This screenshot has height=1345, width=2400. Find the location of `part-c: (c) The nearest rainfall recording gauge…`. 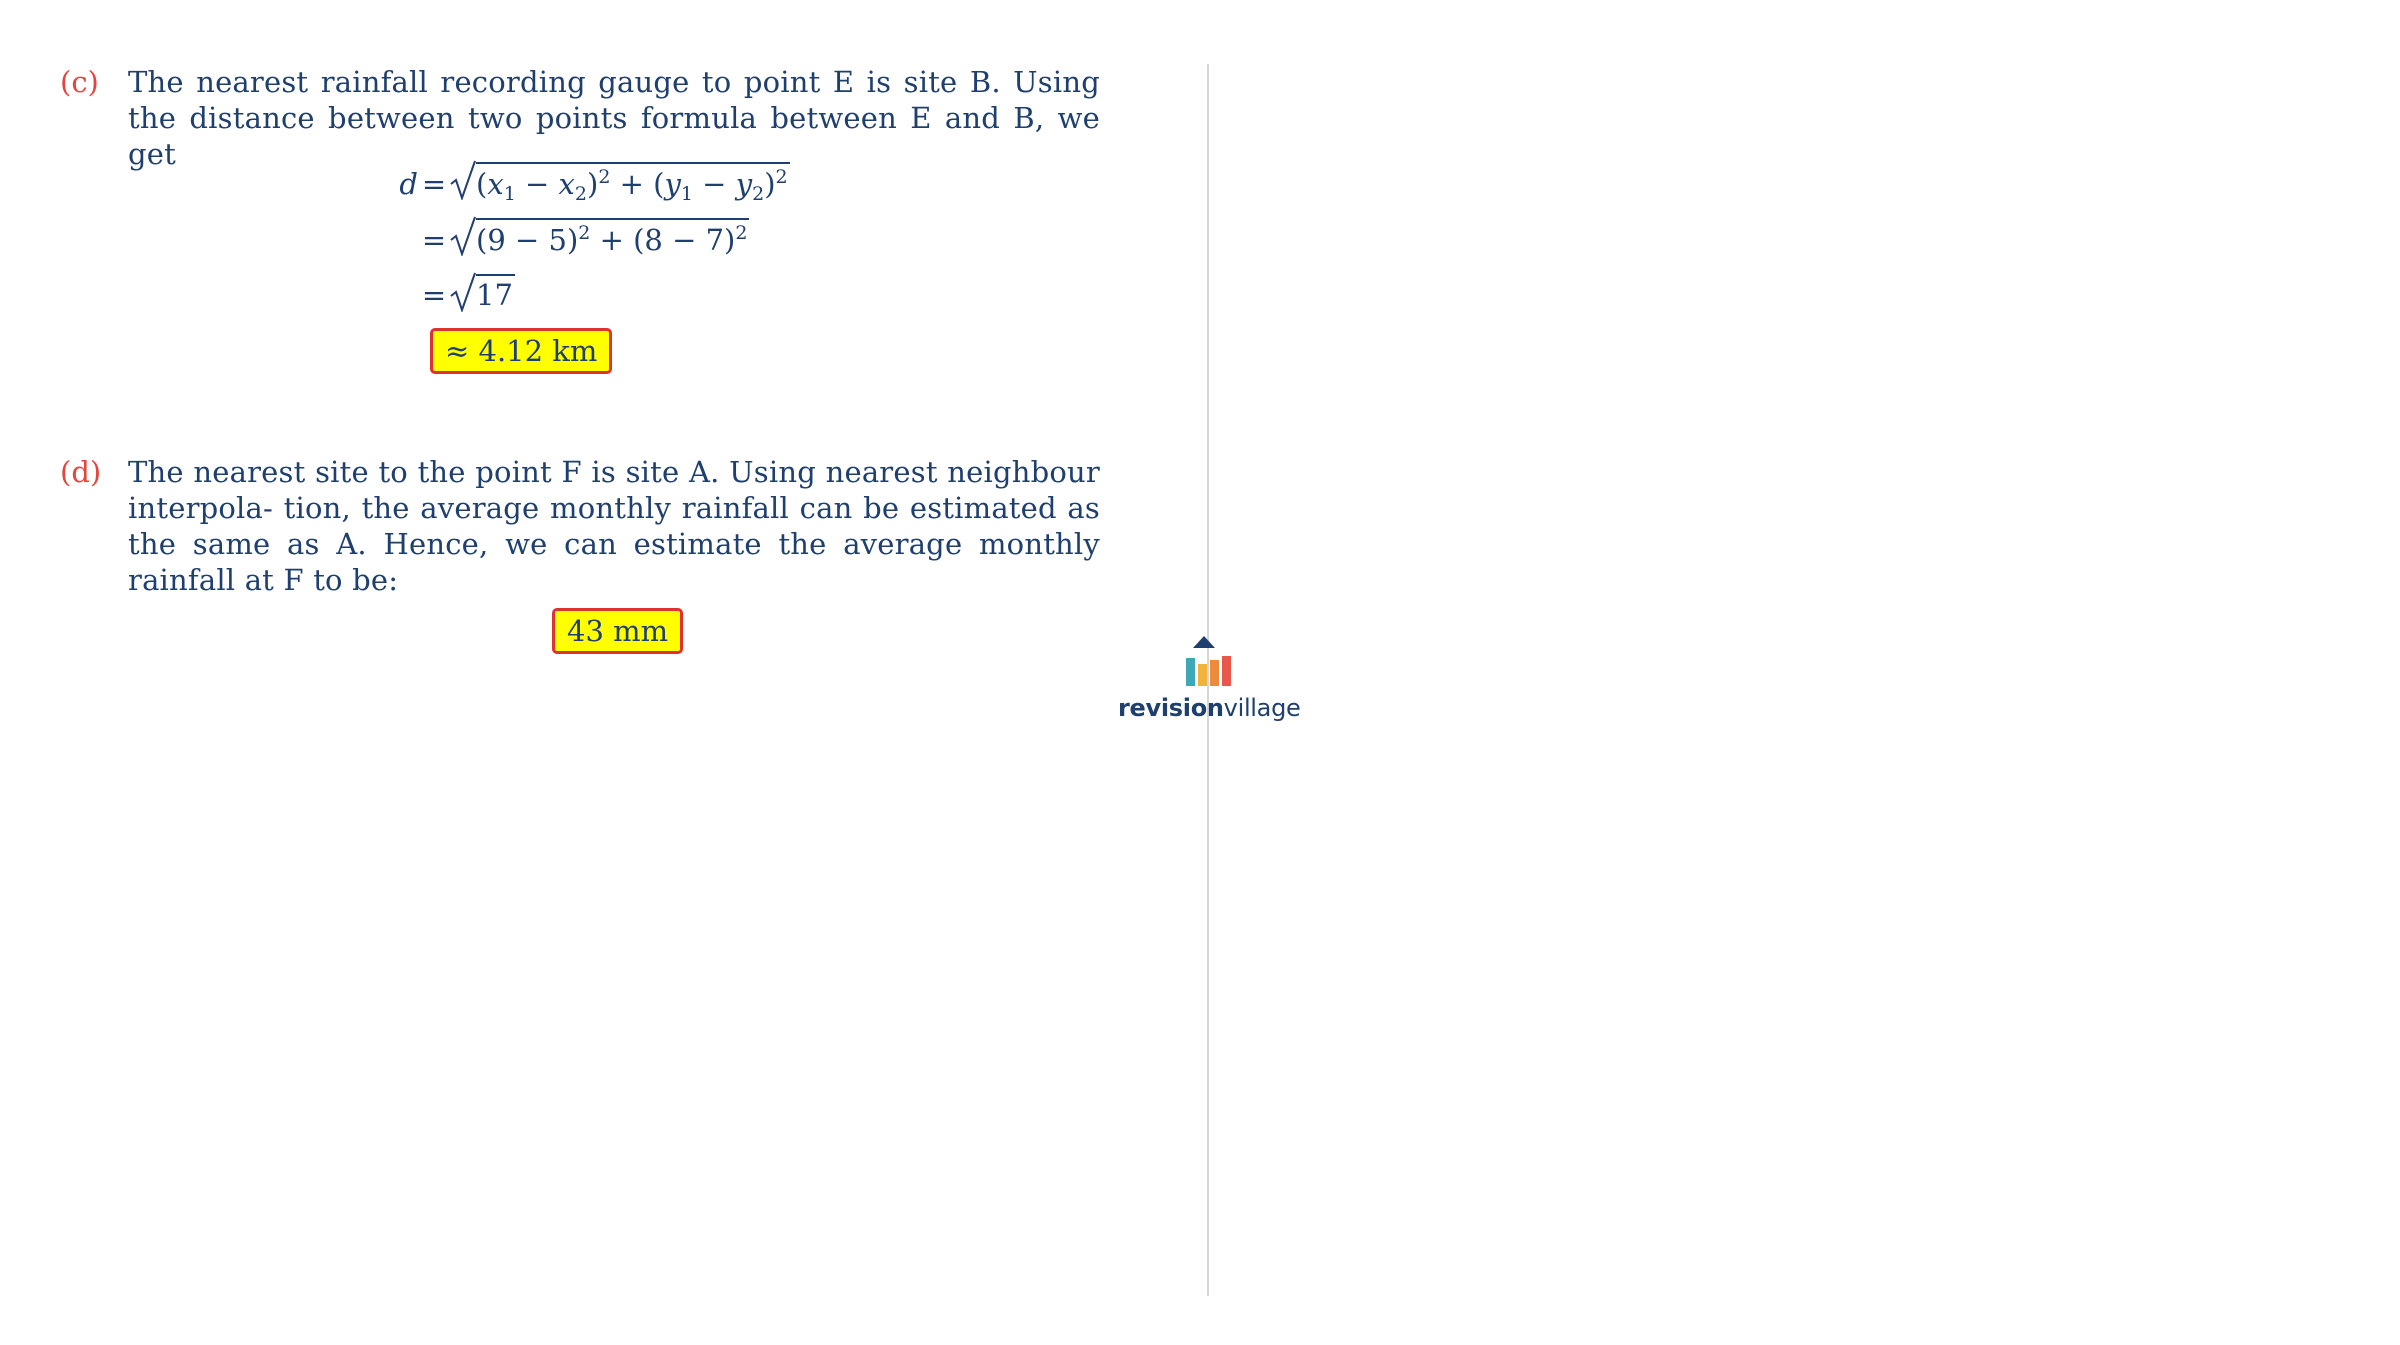

part-c: (c) The nearest rainfall recording gauge… is located at coordinates (580, 118).